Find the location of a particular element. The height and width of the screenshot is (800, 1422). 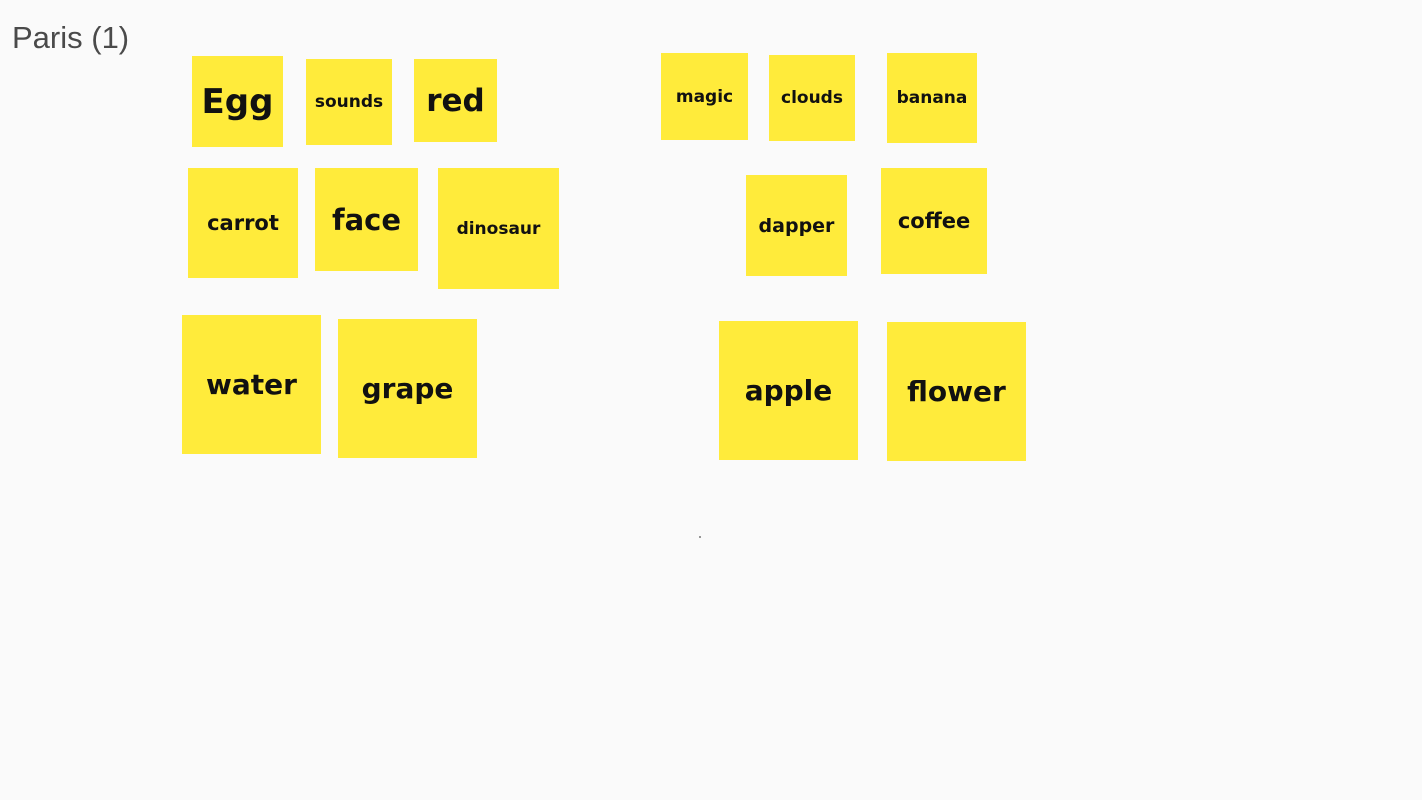

sticky-note-label: banana is located at coordinates (932, 98).